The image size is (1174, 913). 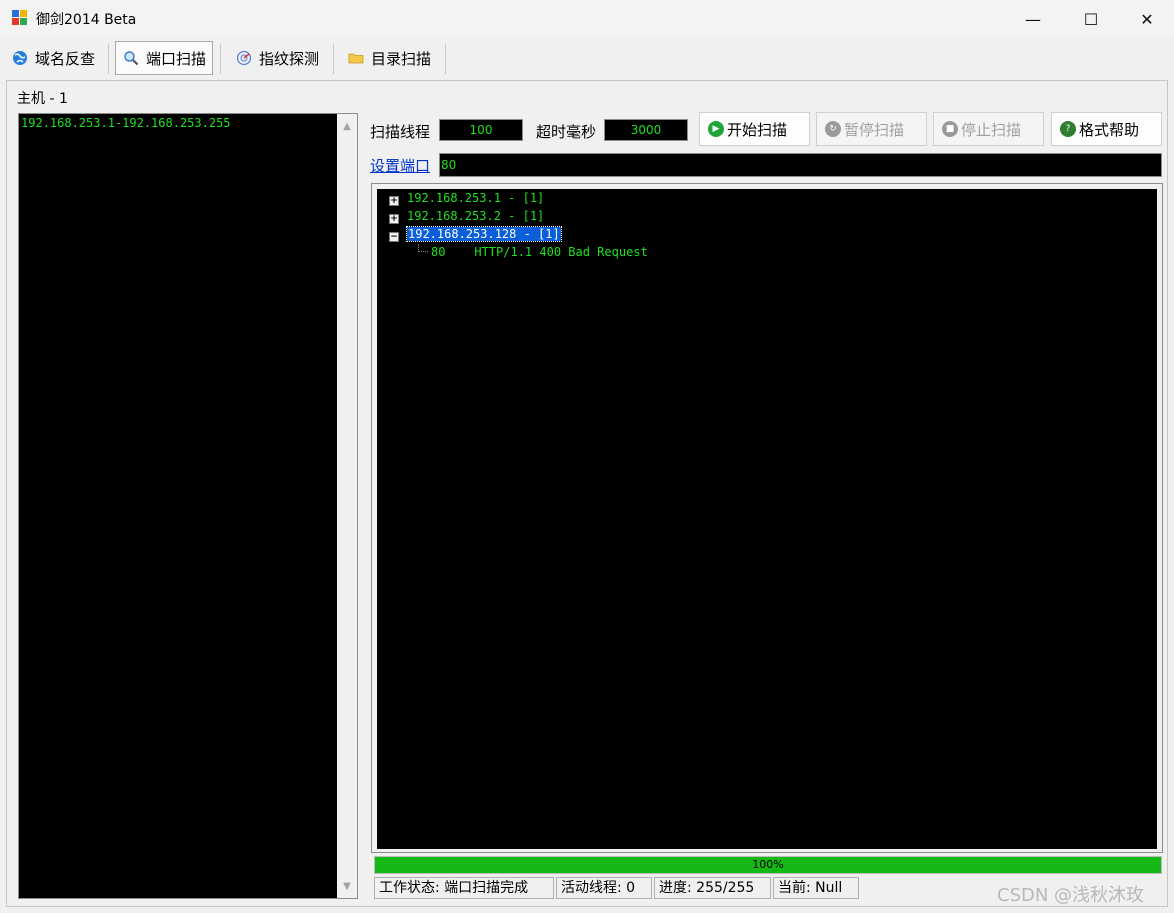 I want to click on tree-connector, so click(x=423, y=248).